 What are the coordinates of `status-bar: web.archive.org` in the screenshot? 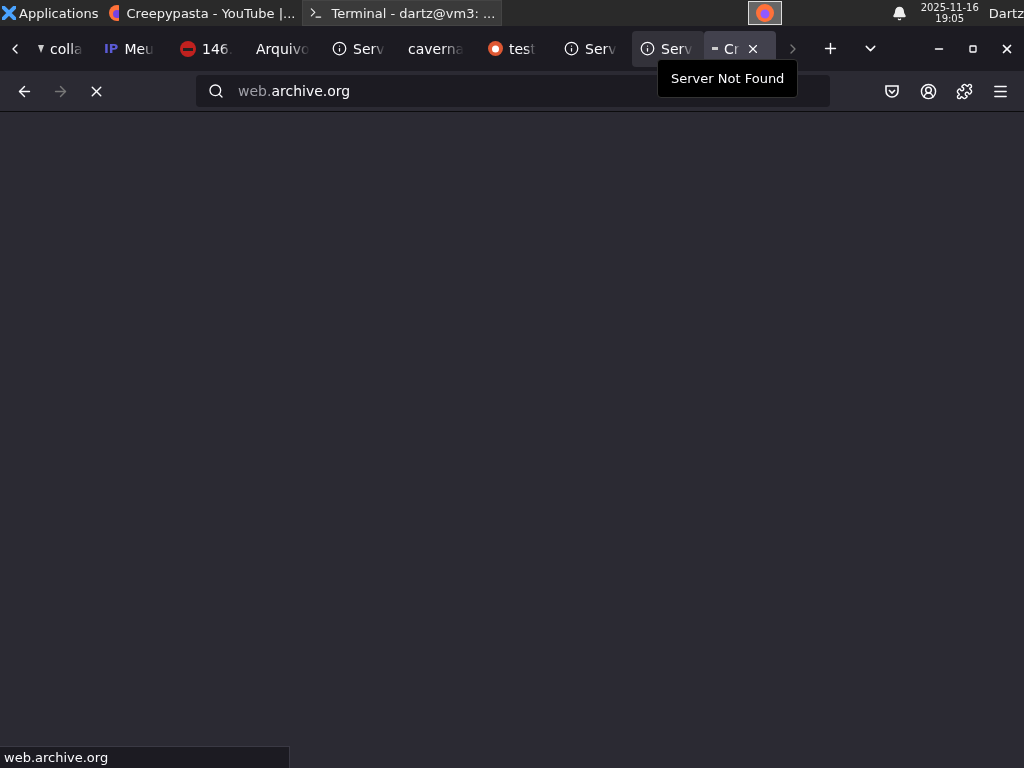 It's located at (145, 757).